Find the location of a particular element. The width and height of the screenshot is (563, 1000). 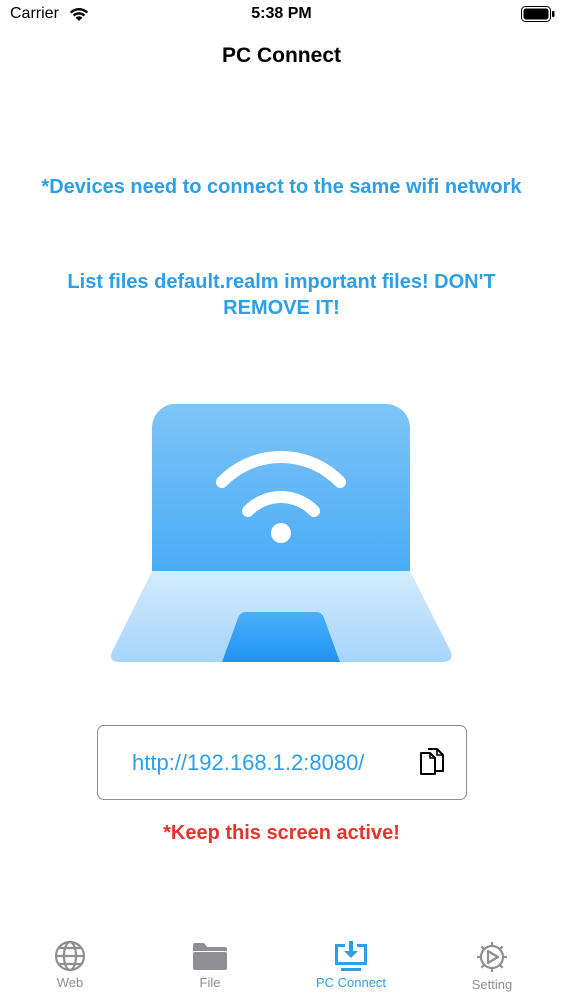

folder-icon is located at coordinates (210, 956).